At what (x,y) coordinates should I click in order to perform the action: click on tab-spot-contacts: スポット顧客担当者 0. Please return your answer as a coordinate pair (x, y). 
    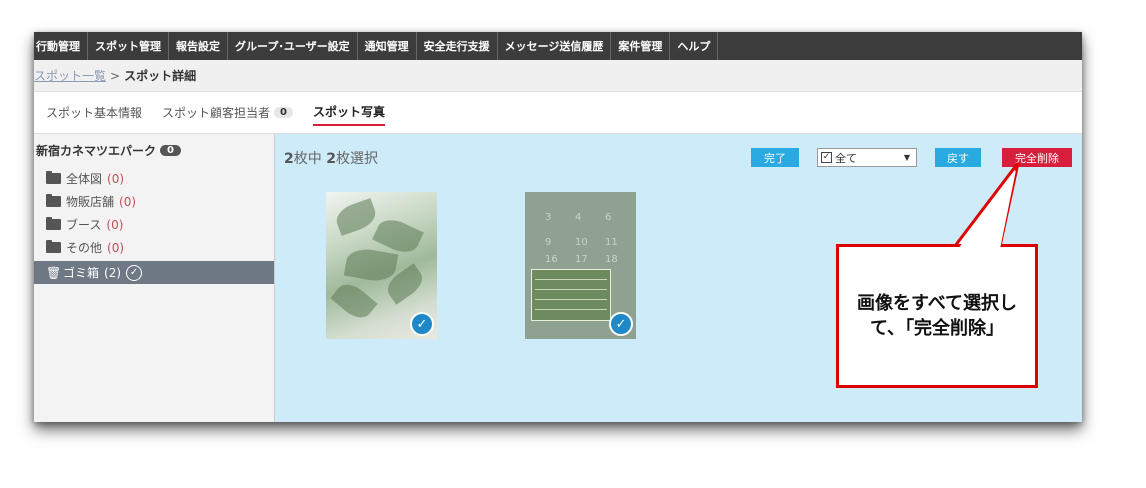
    Looking at the image, I should click on (227, 112).